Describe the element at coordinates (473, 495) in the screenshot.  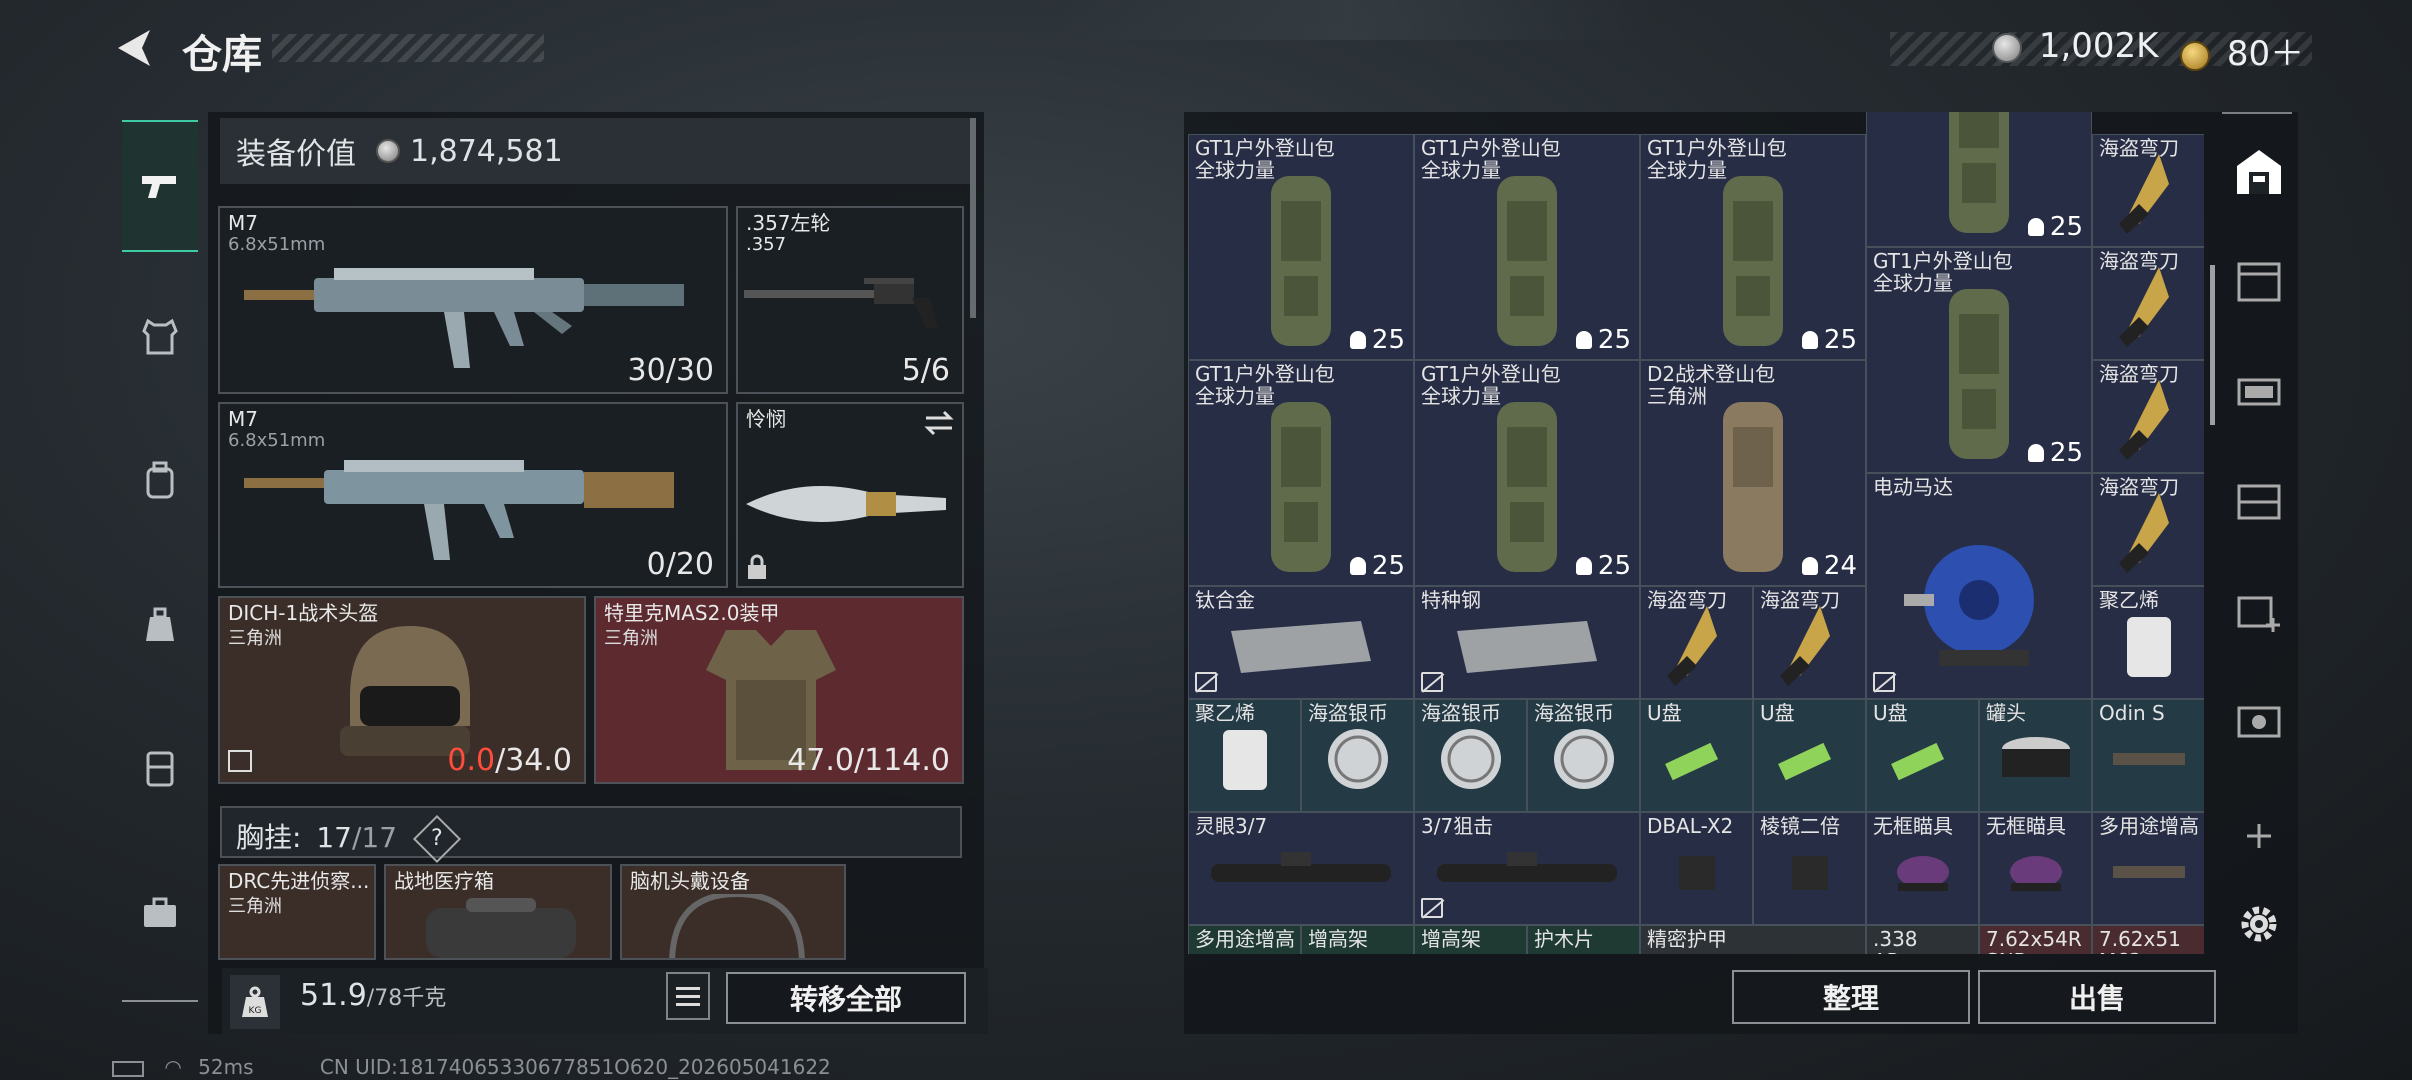
I see `weapon-slot-primary-2: M7 6.8x51mm 0/20` at that location.